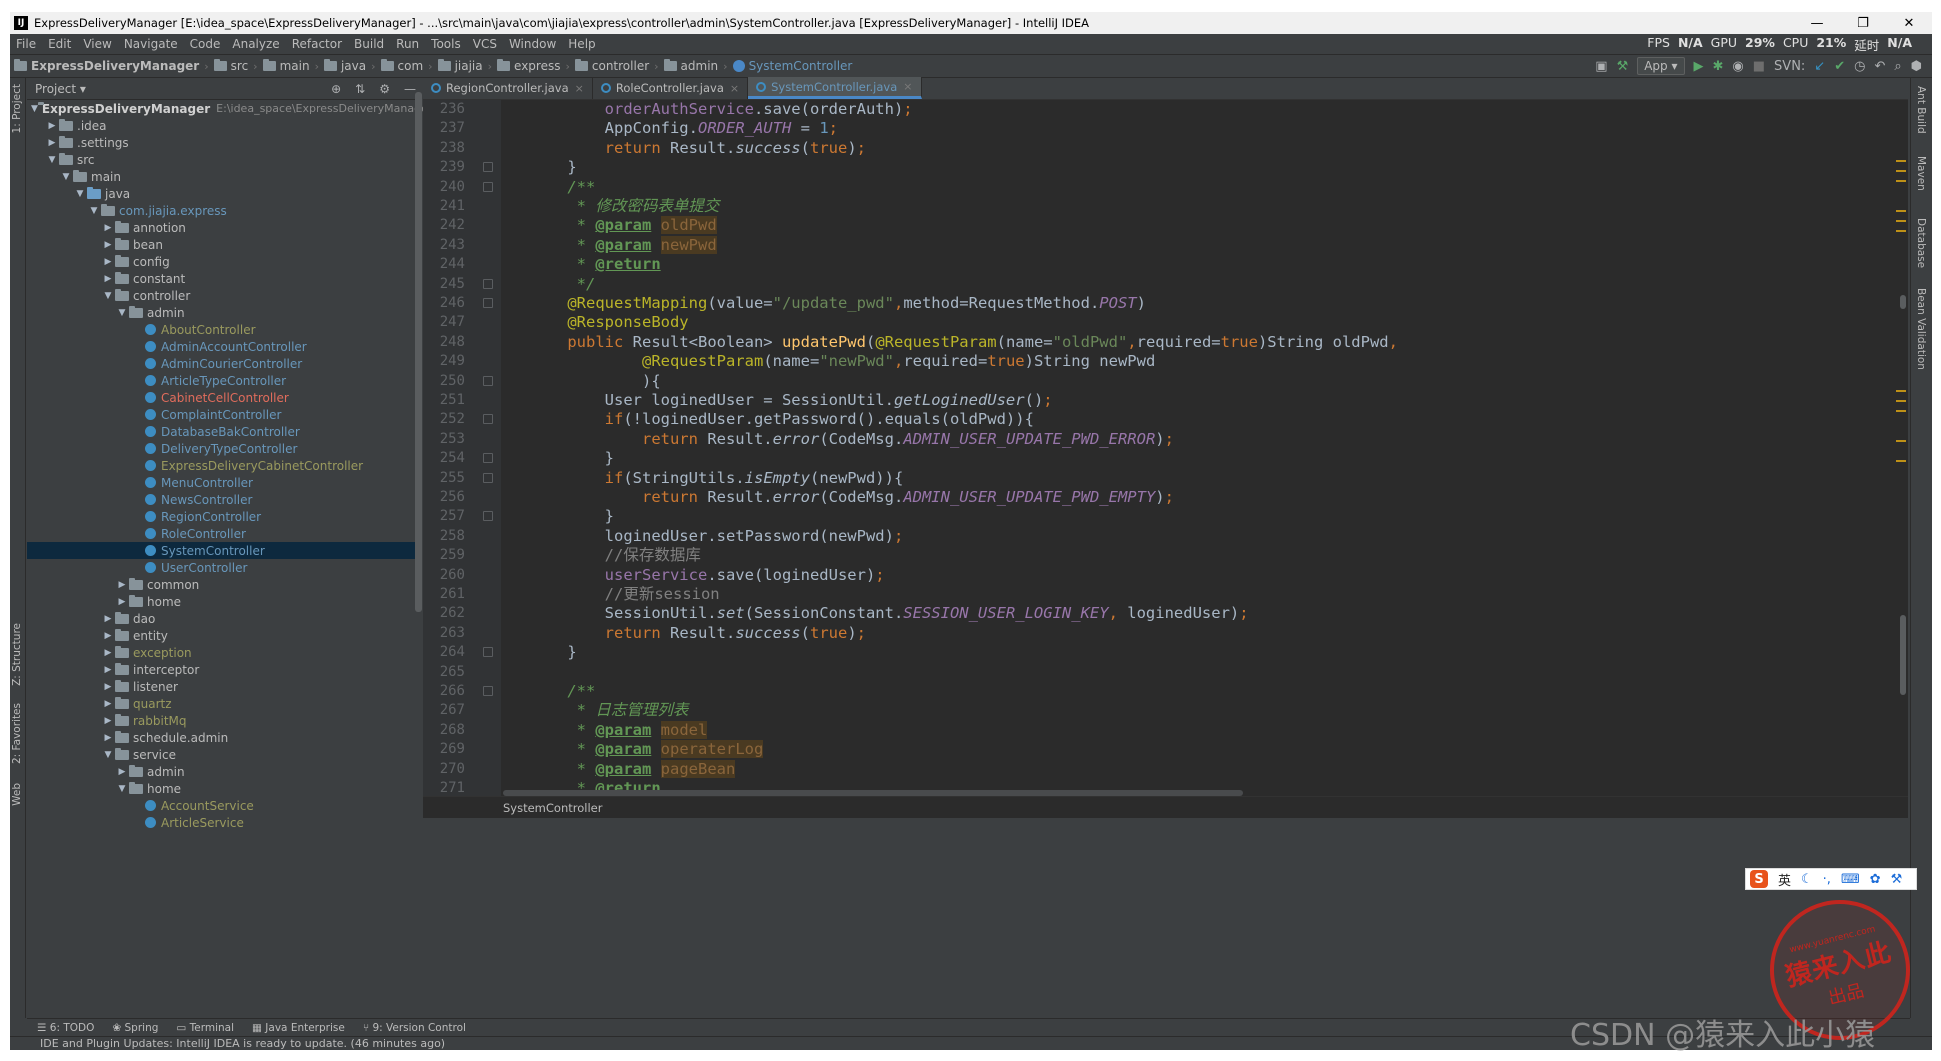  Describe the element at coordinates (1784, 879) in the screenshot. I see `ime-language-toggle: 英` at that location.